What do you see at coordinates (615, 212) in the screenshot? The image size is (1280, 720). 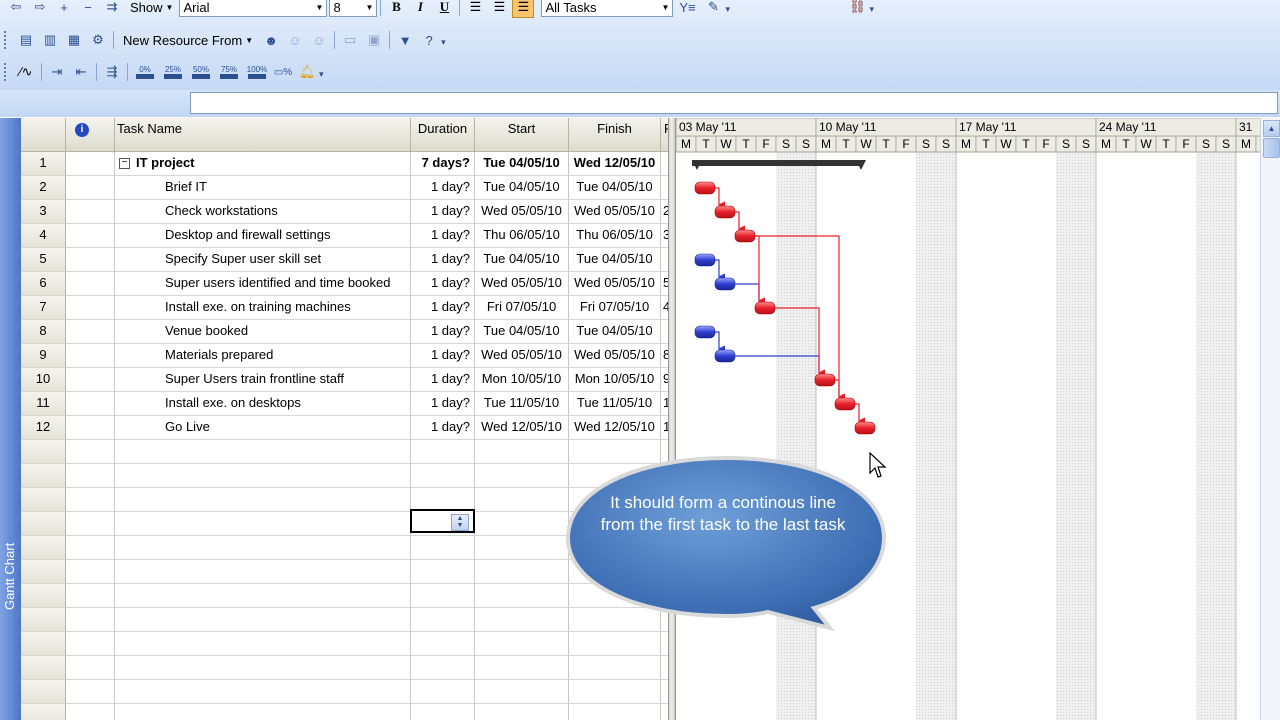 I see `finish-cell: Wed 05/05/10` at bounding box center [615, 212].